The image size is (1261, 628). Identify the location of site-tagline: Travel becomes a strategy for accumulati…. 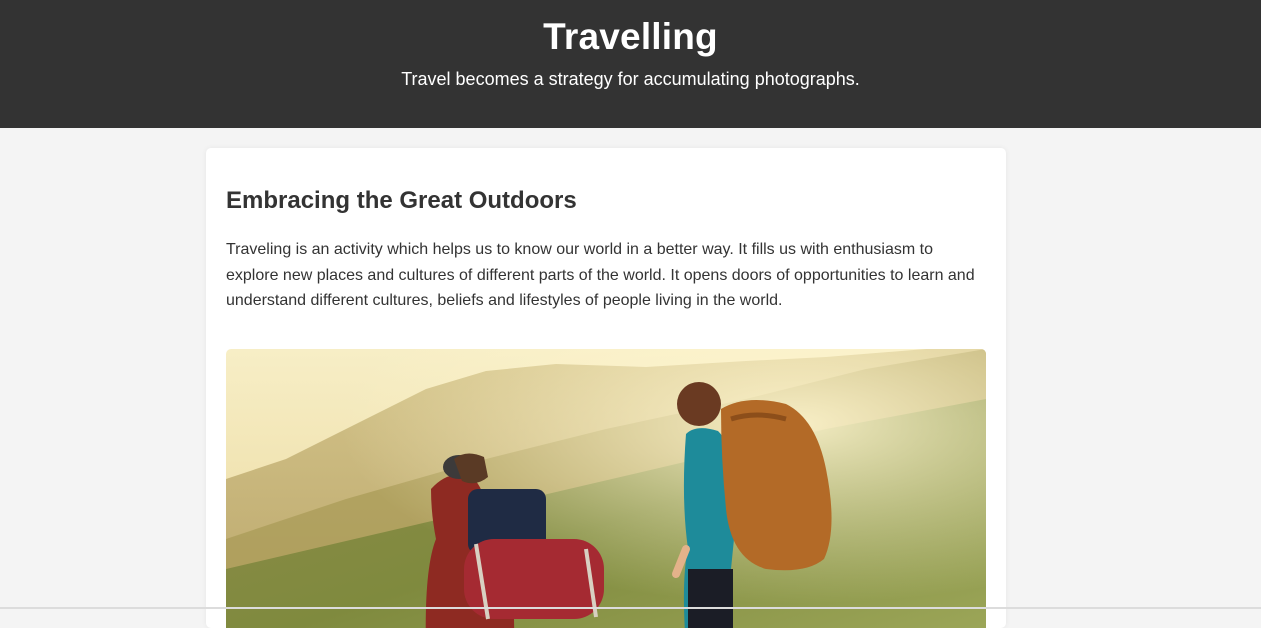
(630, 79).